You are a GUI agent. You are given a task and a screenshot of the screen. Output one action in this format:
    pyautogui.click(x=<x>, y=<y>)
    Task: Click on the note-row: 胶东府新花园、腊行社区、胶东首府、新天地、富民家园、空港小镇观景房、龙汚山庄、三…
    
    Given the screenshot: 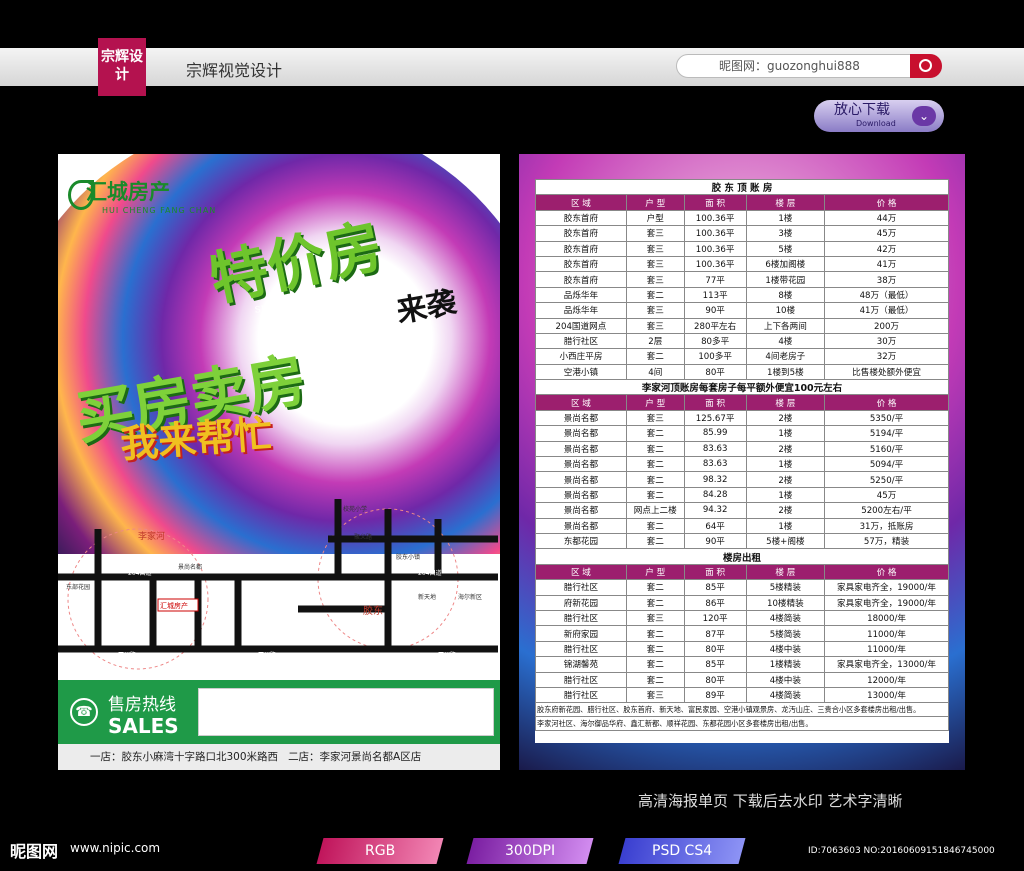 What is the action you would take?
    pyautogui.click(x=742, y=710)
    